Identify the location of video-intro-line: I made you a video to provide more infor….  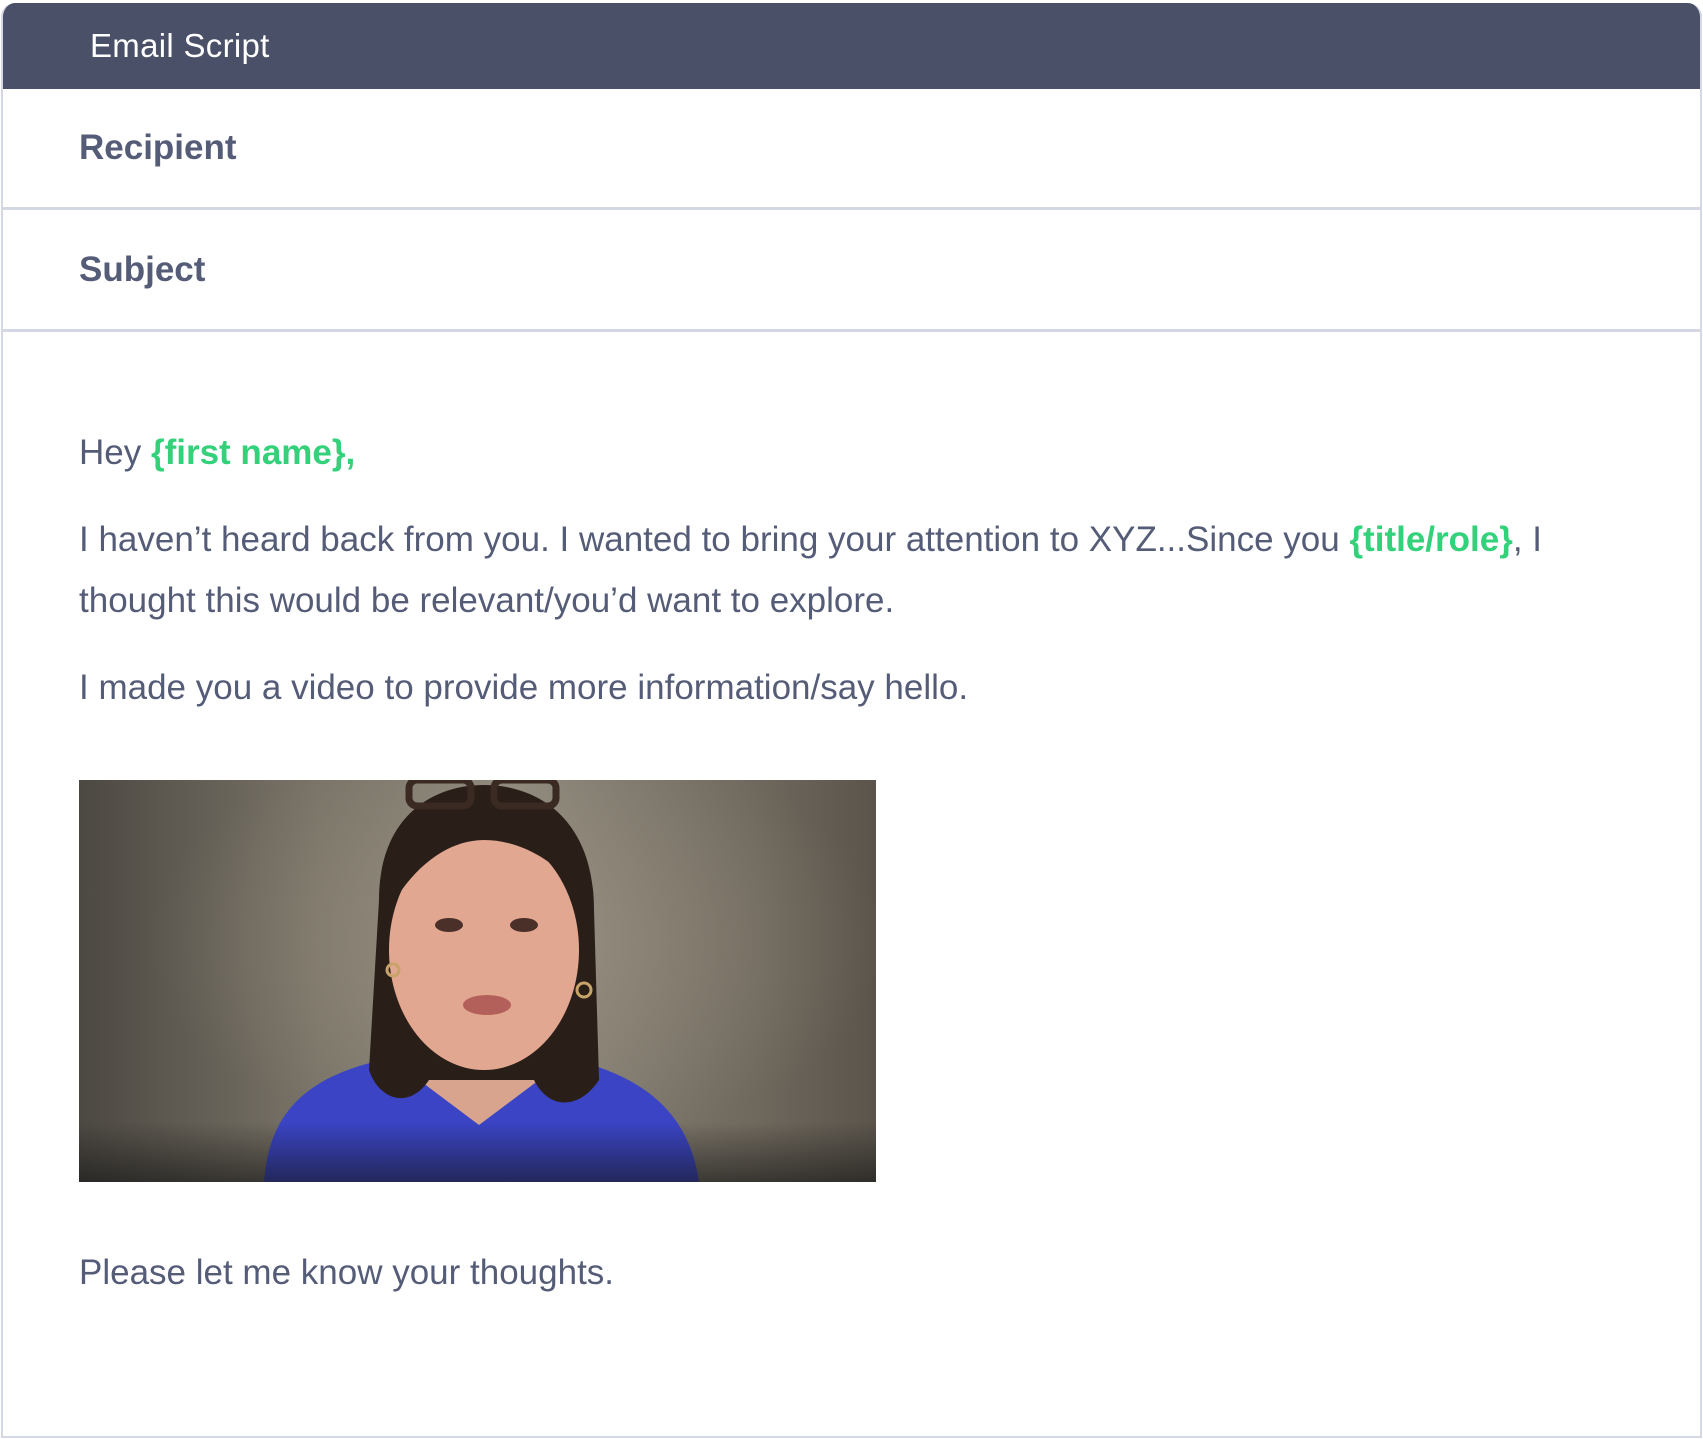
(524, 687).